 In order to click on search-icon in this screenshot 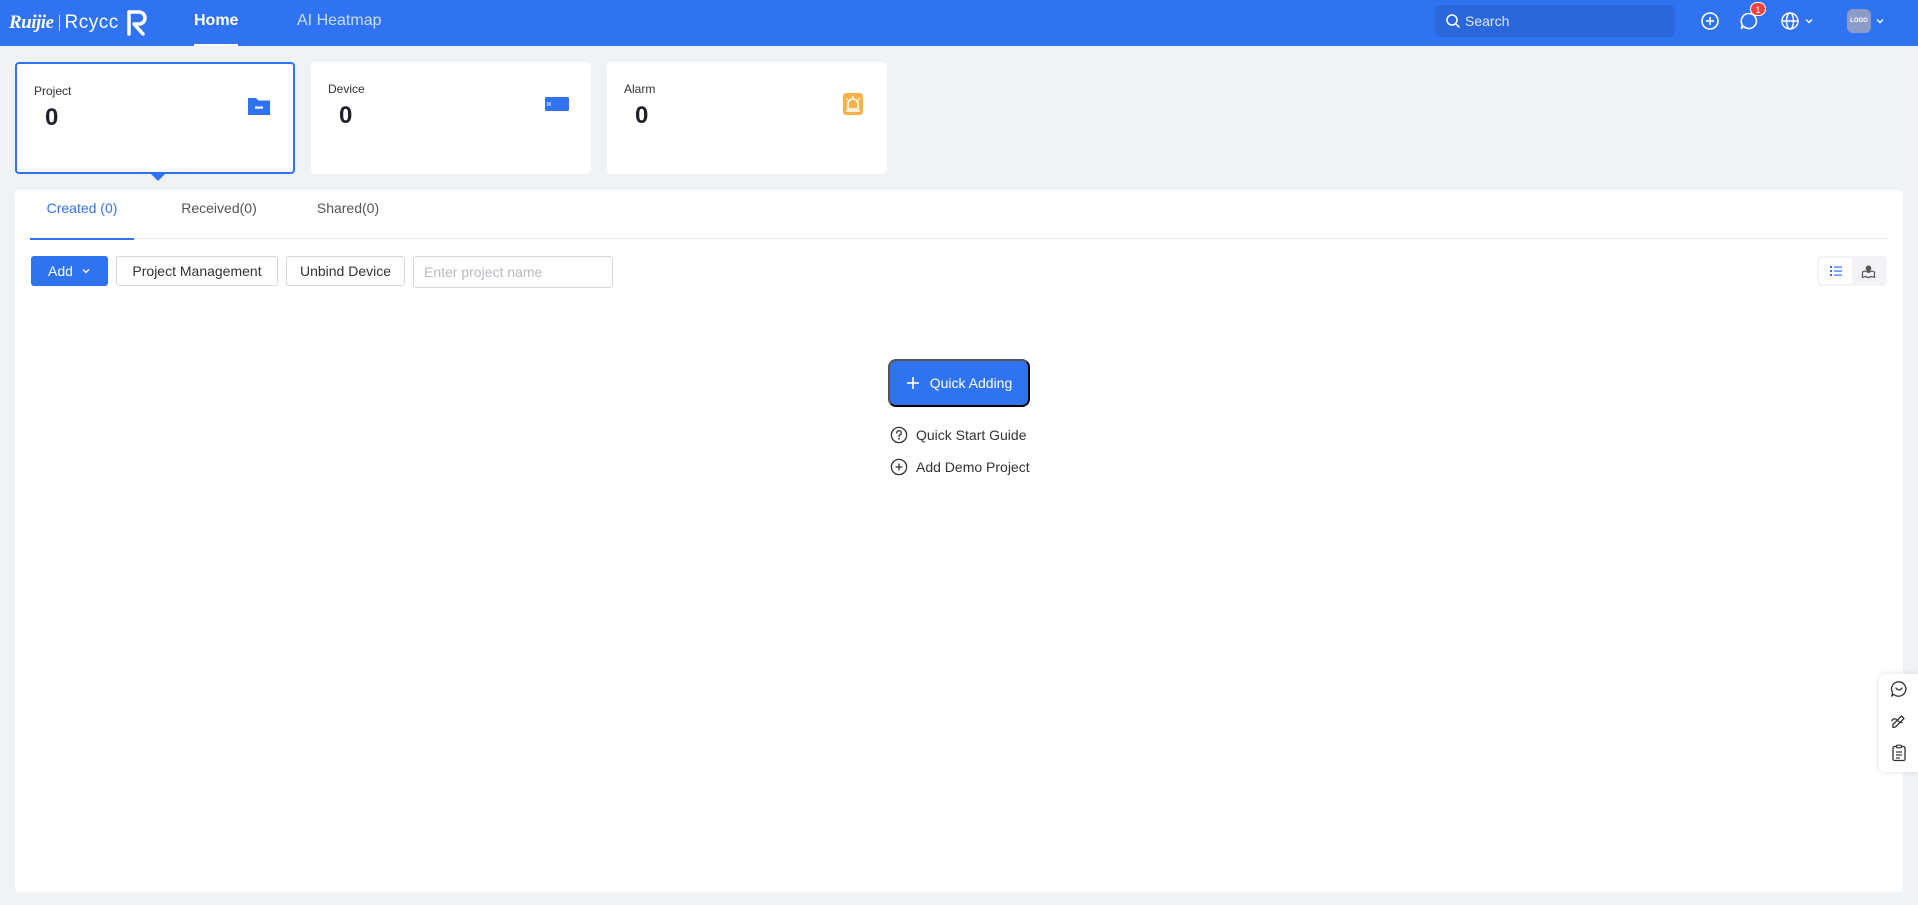, I will do `click(1453, 21)`.